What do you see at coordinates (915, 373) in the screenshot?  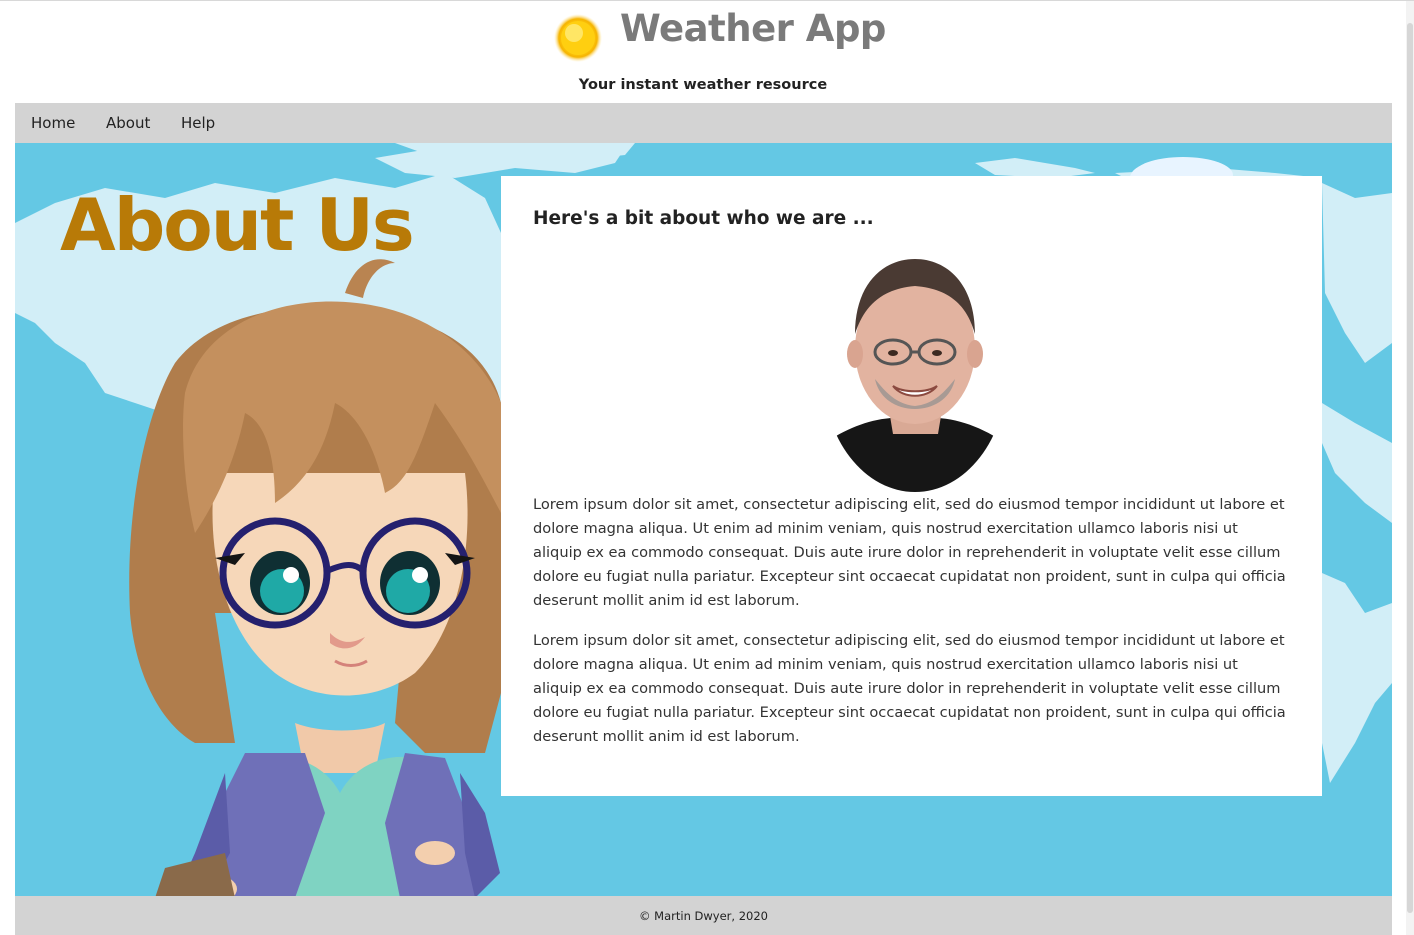 I see `profile-portrait` at bounding box center [915, 373].